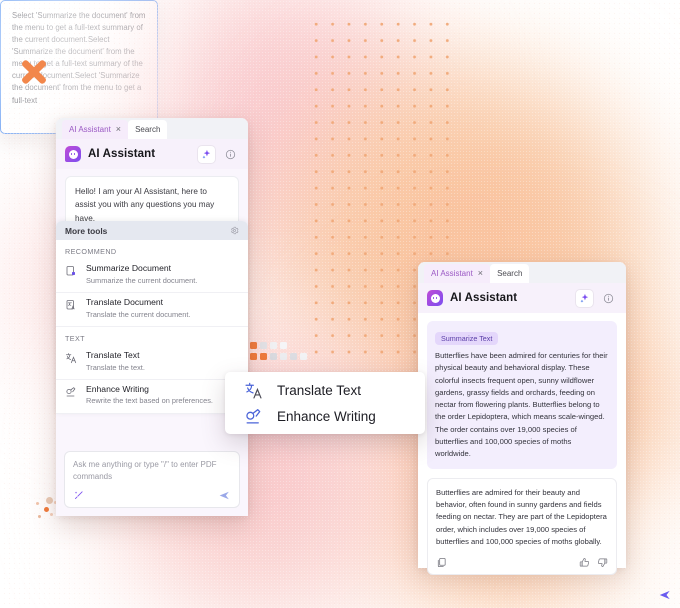 This screenshot has height=608, width=680. Describe the element at coordinates (125, 301) in the screenshot. I see `tool-name: Translate Document` at that location.